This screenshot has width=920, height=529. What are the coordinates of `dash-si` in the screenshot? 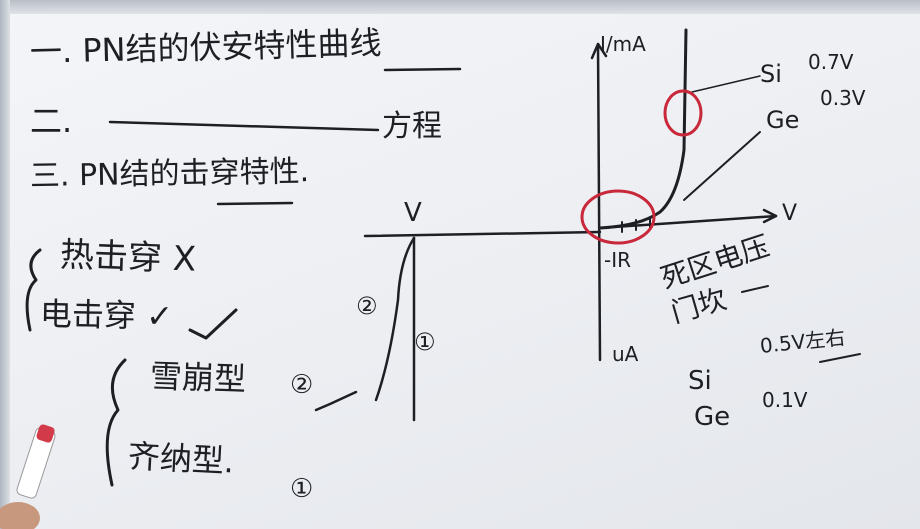 It's located at (840, 358).